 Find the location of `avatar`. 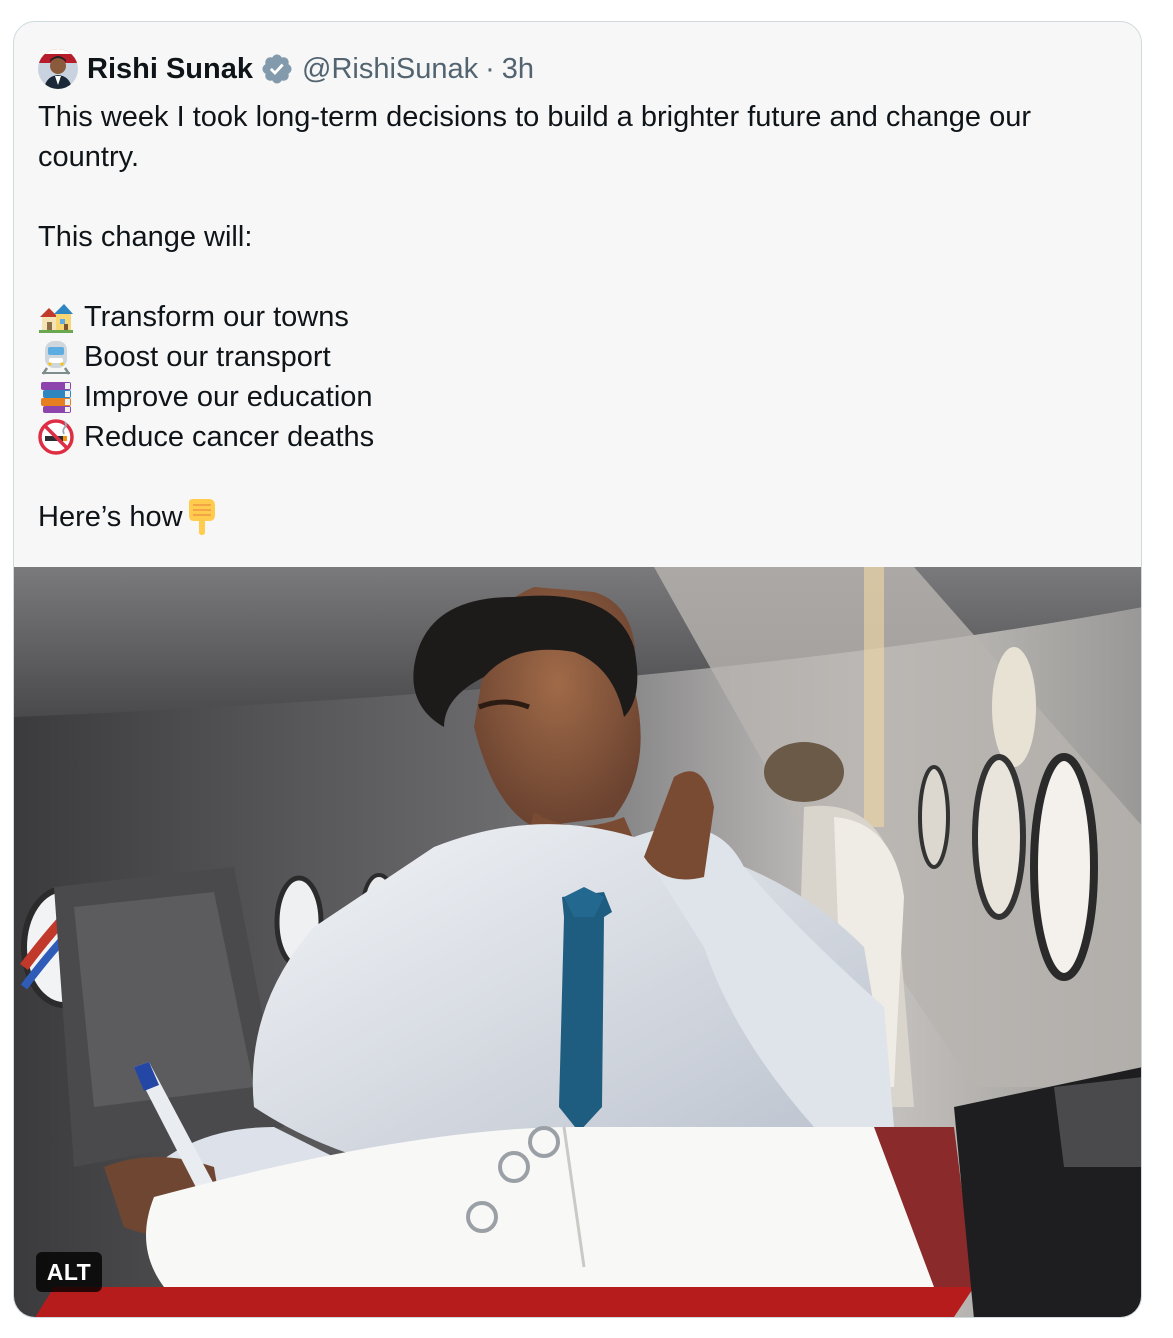

avatar is located at coordinates (58, 69).